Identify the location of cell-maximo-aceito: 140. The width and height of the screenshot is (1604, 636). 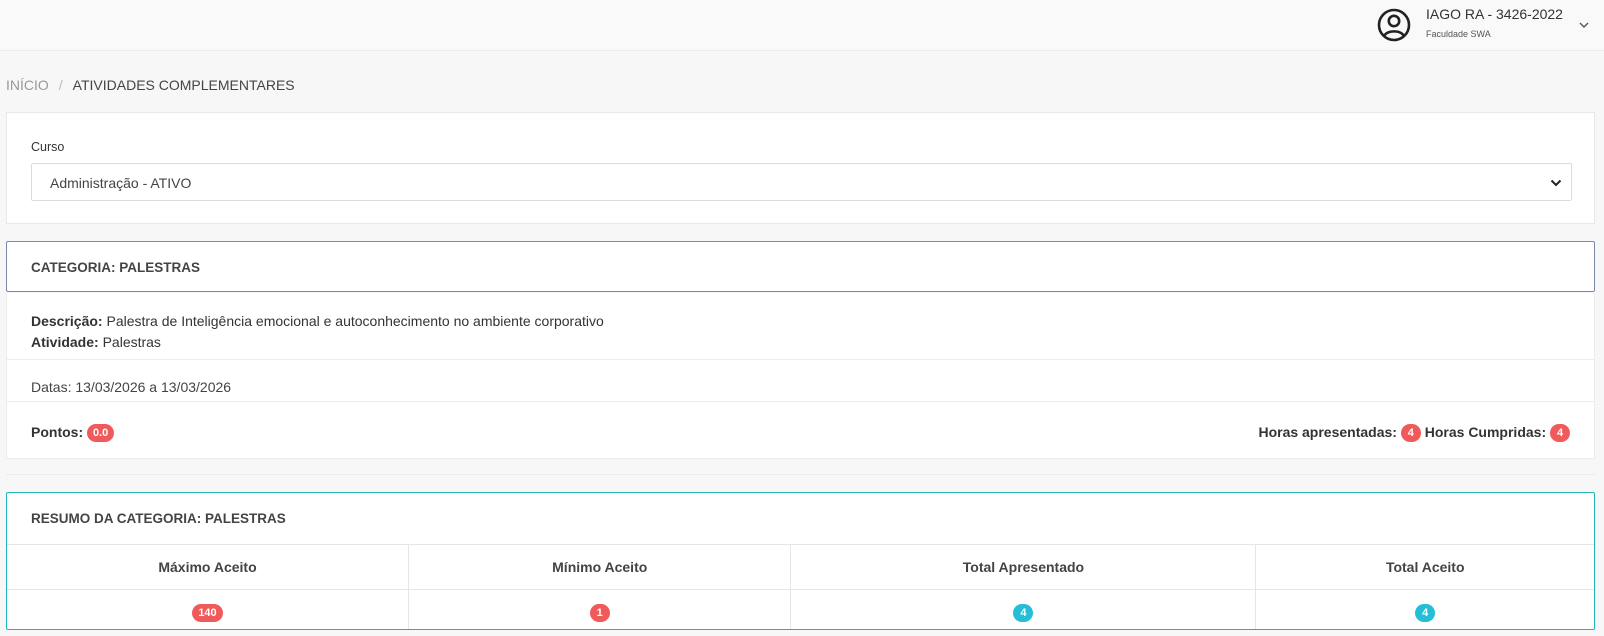
(208, 610).